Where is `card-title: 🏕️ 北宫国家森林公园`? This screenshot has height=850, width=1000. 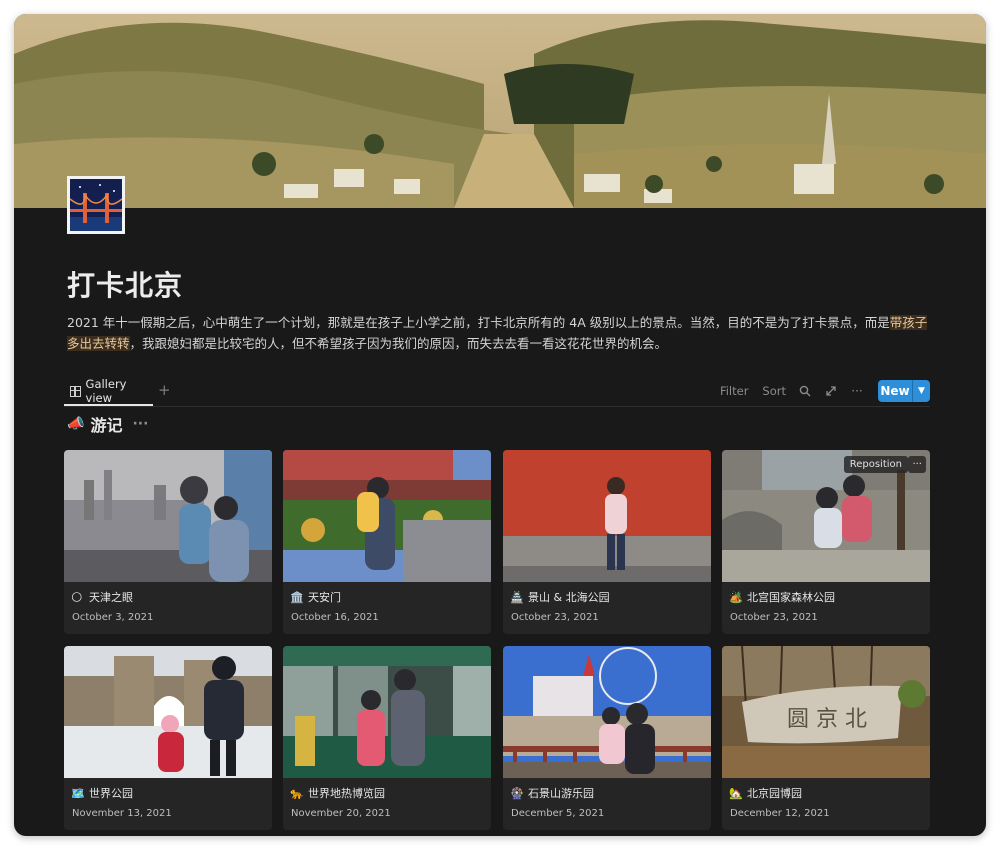 card-title: 🏕️ 北宫国家森林公园 is located at coordinates (782, 597).